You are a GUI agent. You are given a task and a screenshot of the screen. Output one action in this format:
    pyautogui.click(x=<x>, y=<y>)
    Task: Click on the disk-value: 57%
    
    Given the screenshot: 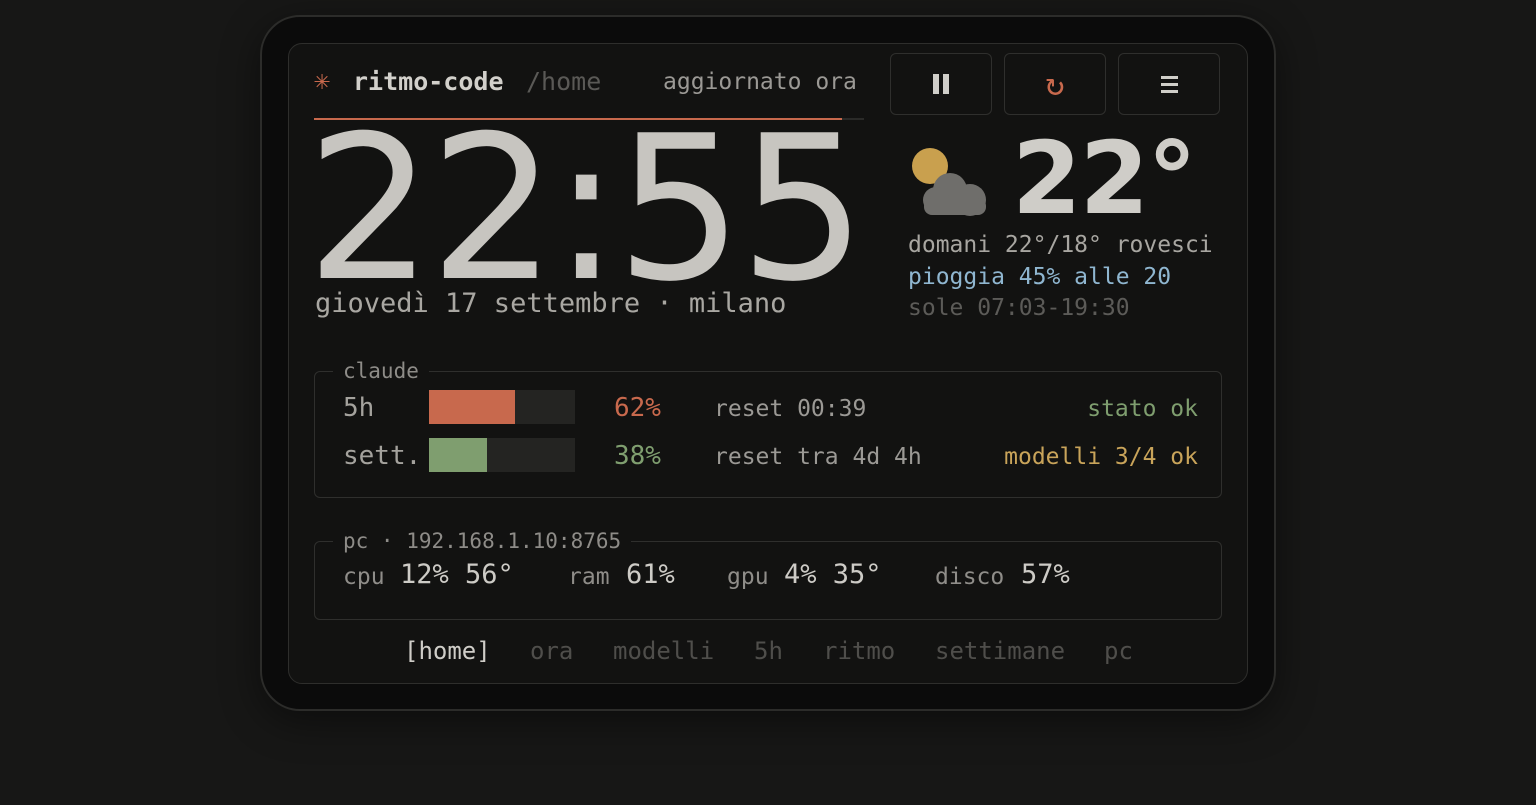 What is the action you would take?
    pyautogui.click(x=1045, y=574)
    